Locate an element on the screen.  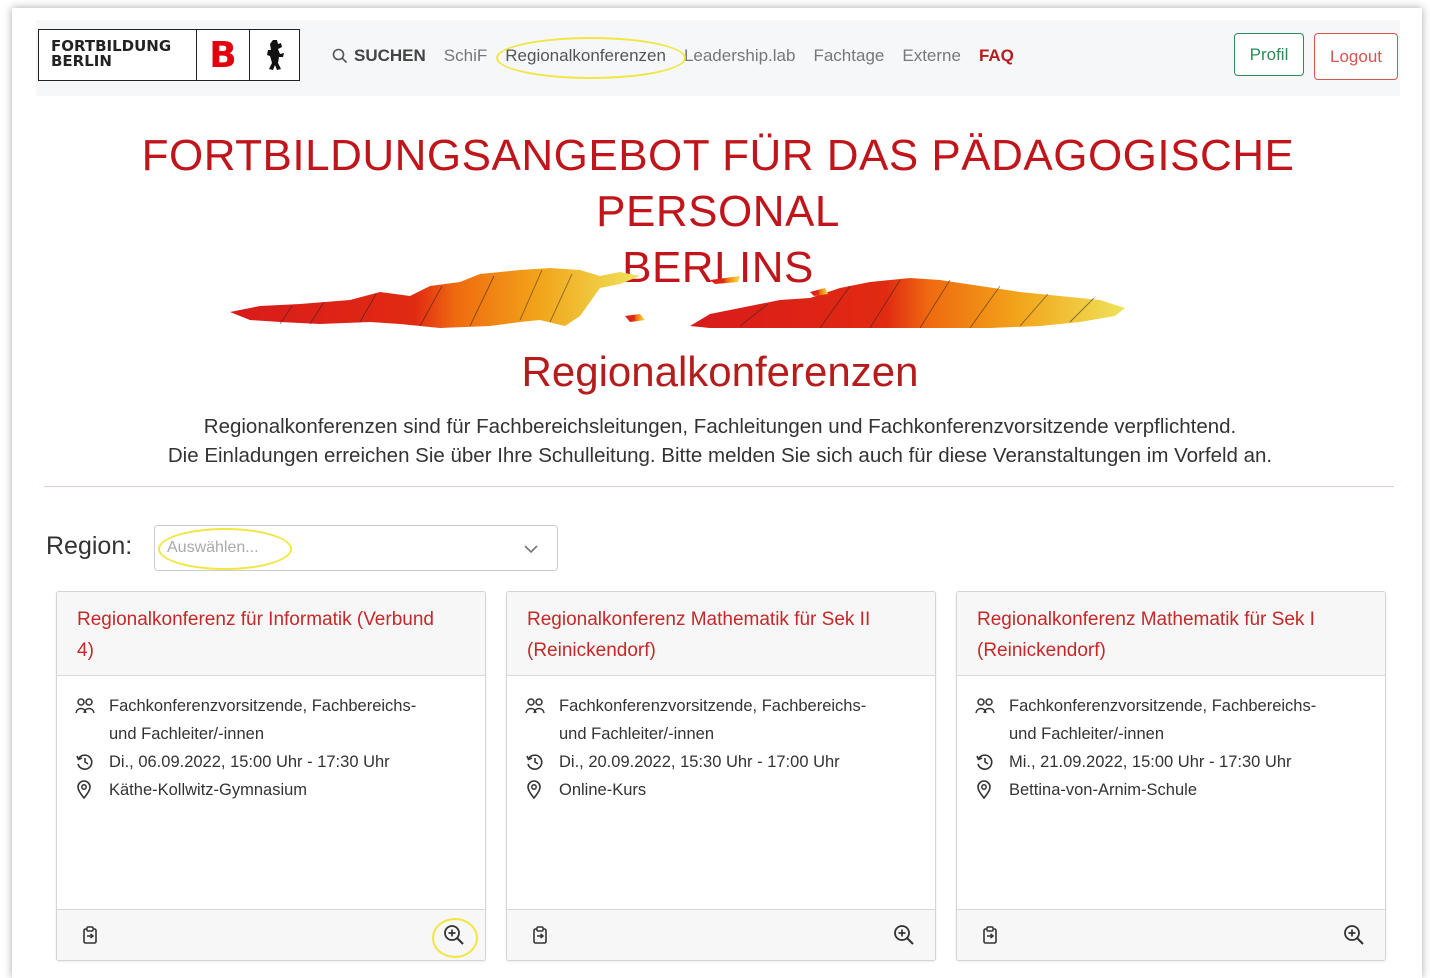
profil-button: Profil is located at coordinates (1269, 54).